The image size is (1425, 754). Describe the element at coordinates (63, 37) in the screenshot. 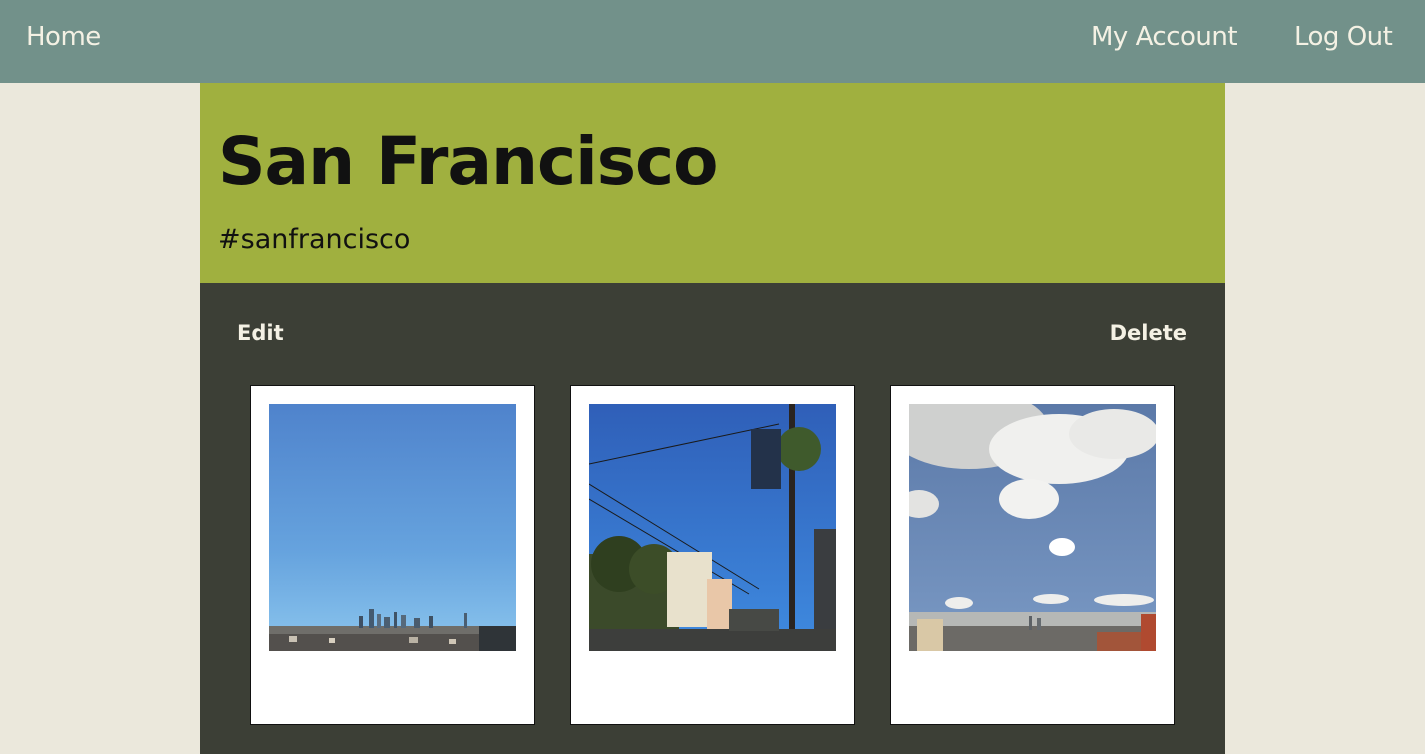

I see `home-link: Home` at that location.